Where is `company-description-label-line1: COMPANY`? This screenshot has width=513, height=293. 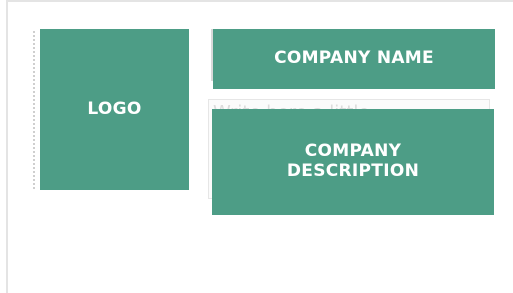
company-description-label-line1: COMPANY is located at coordinates (353, 151).